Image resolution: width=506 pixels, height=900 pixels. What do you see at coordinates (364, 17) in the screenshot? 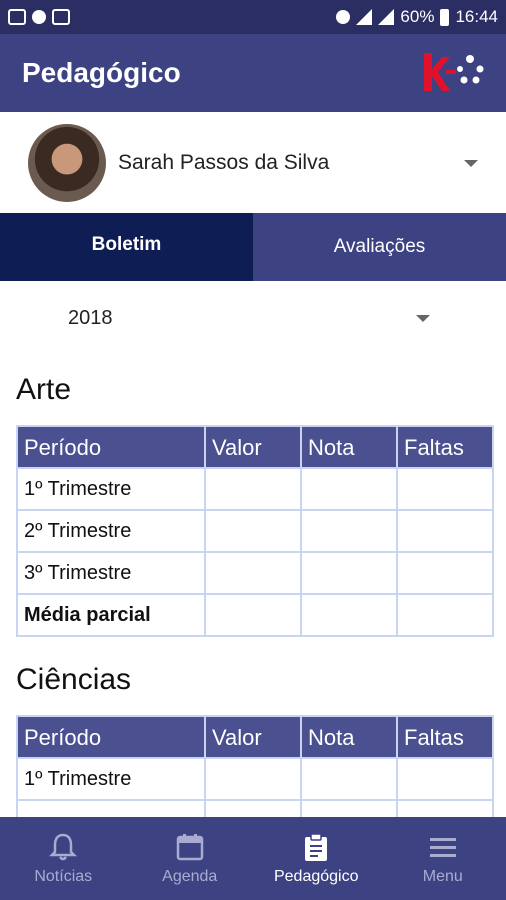
I see `wifi-icon` at bounding box center [364, 17].